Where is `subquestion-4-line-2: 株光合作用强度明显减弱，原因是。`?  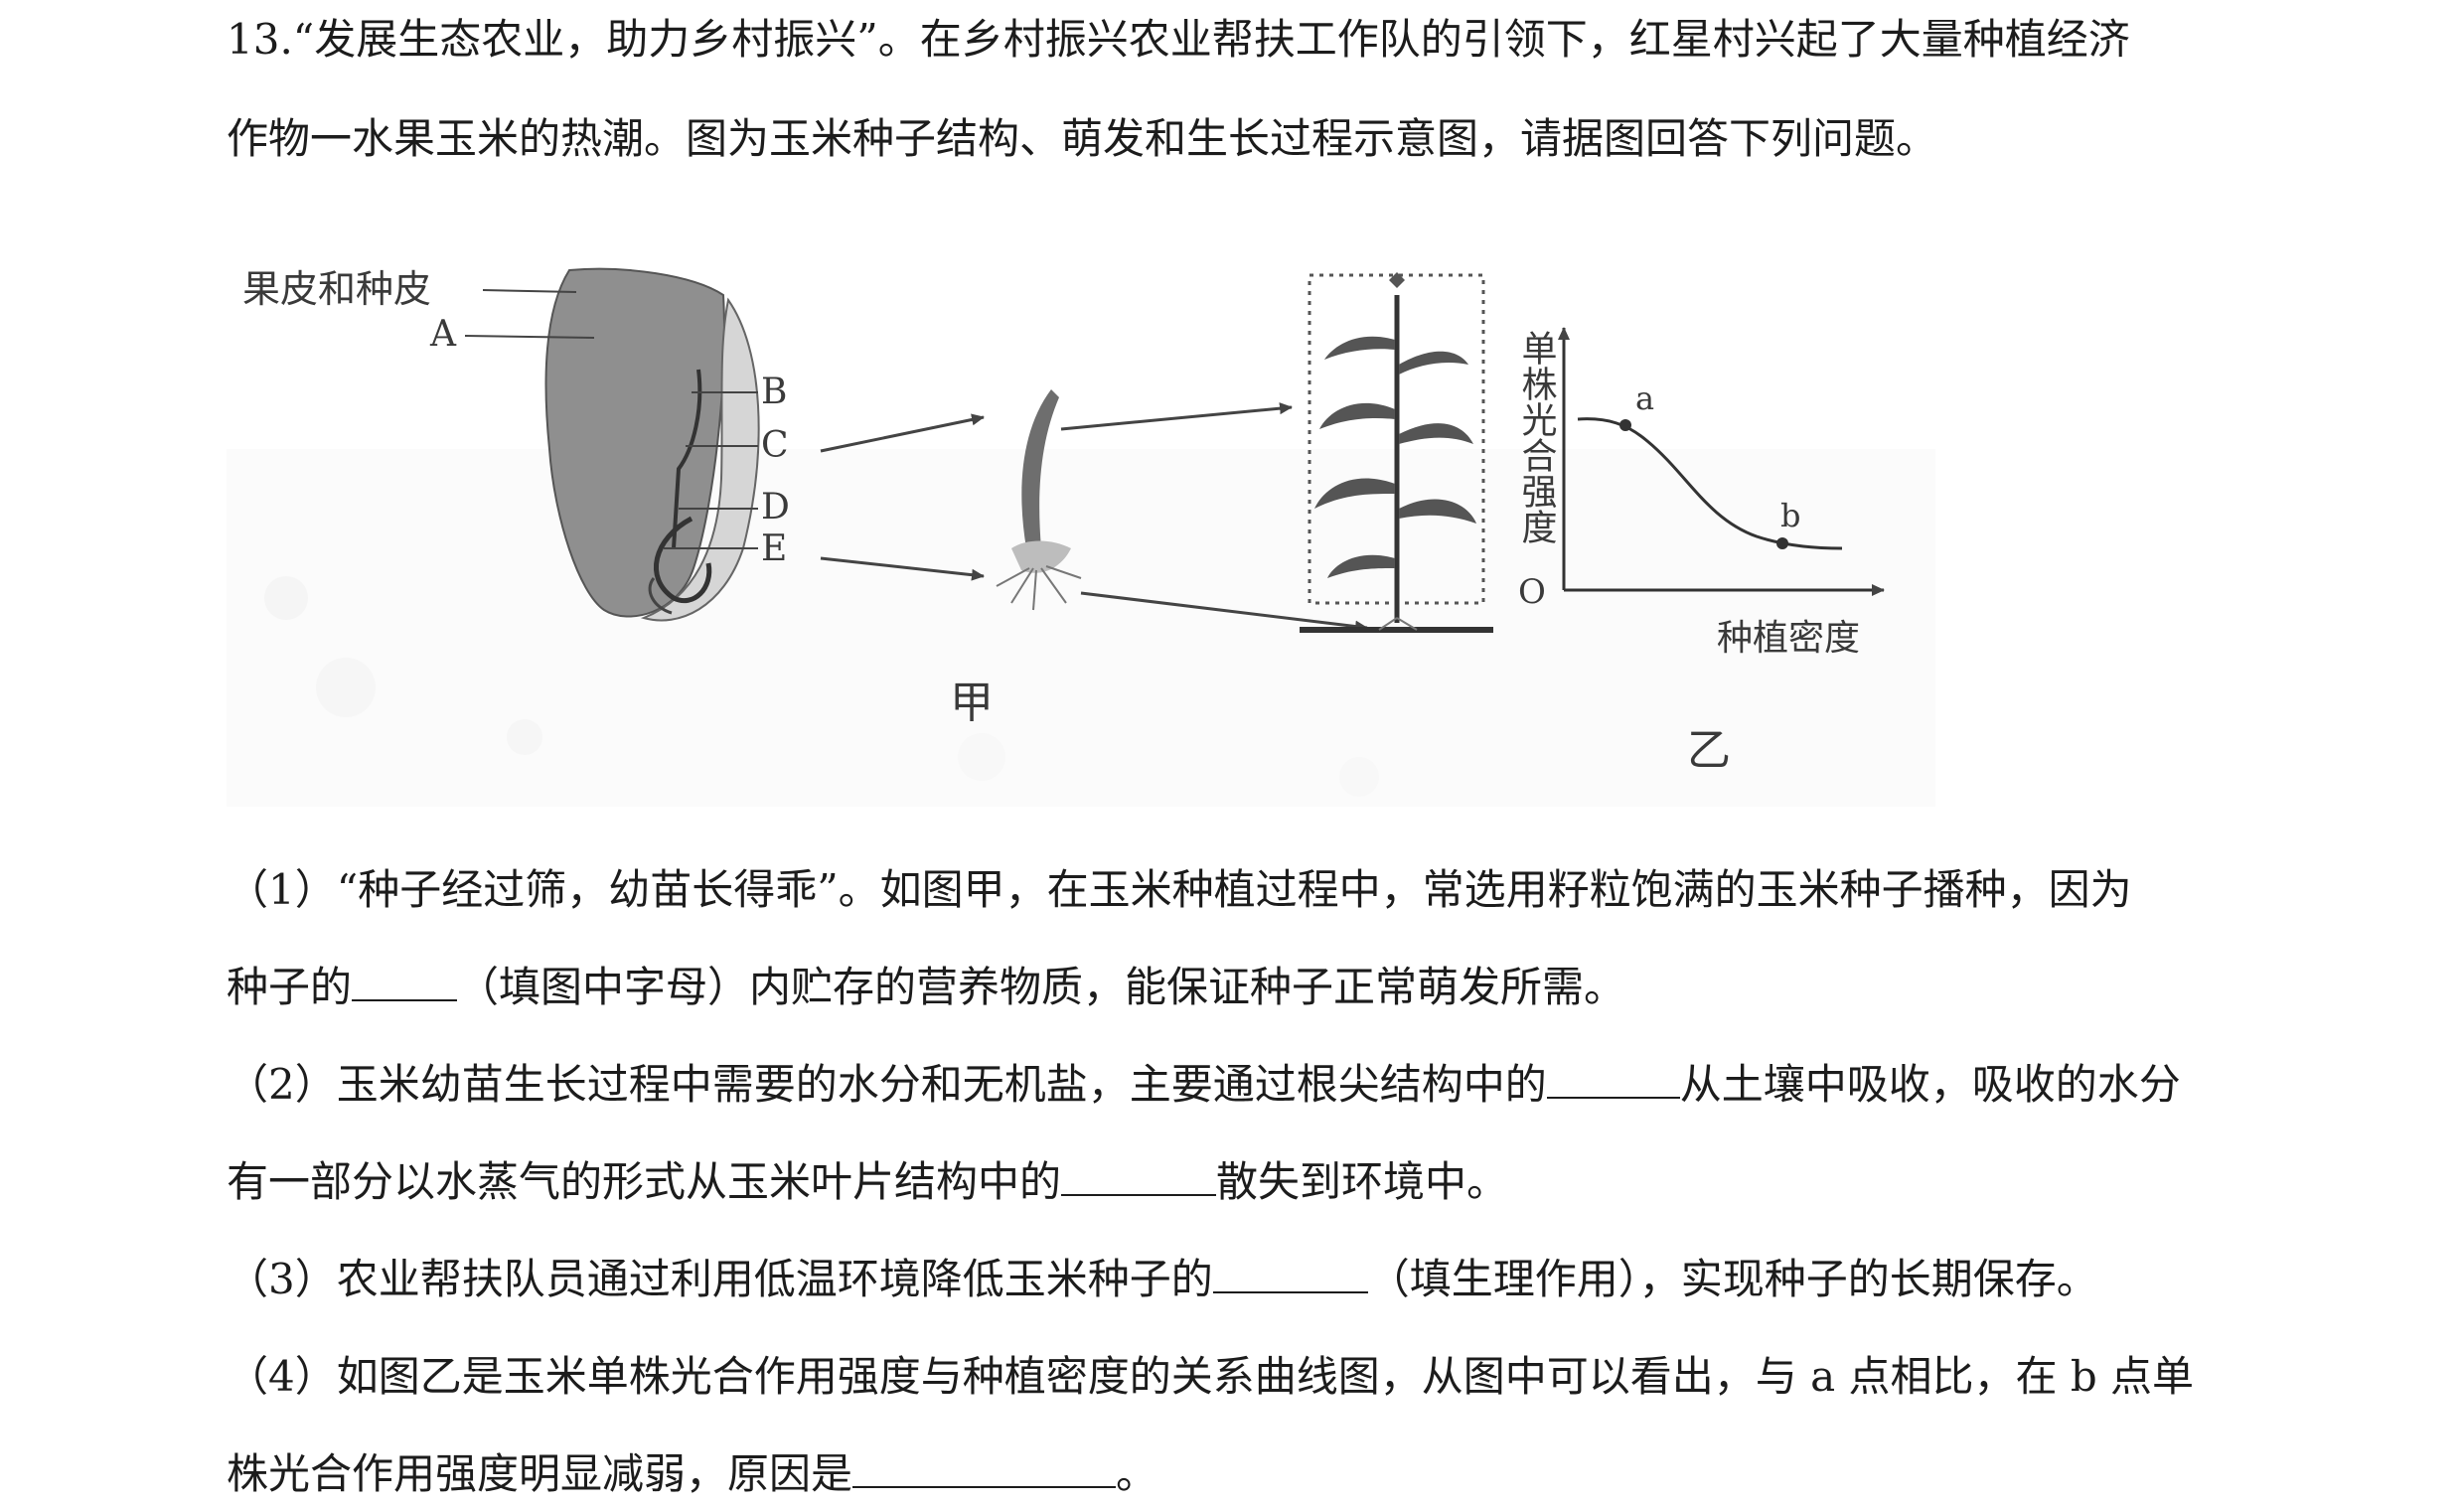
subquestion-4-line-2: 株光合作用强度明显减弱，原因是。 is located at coordinates (692, 1474).